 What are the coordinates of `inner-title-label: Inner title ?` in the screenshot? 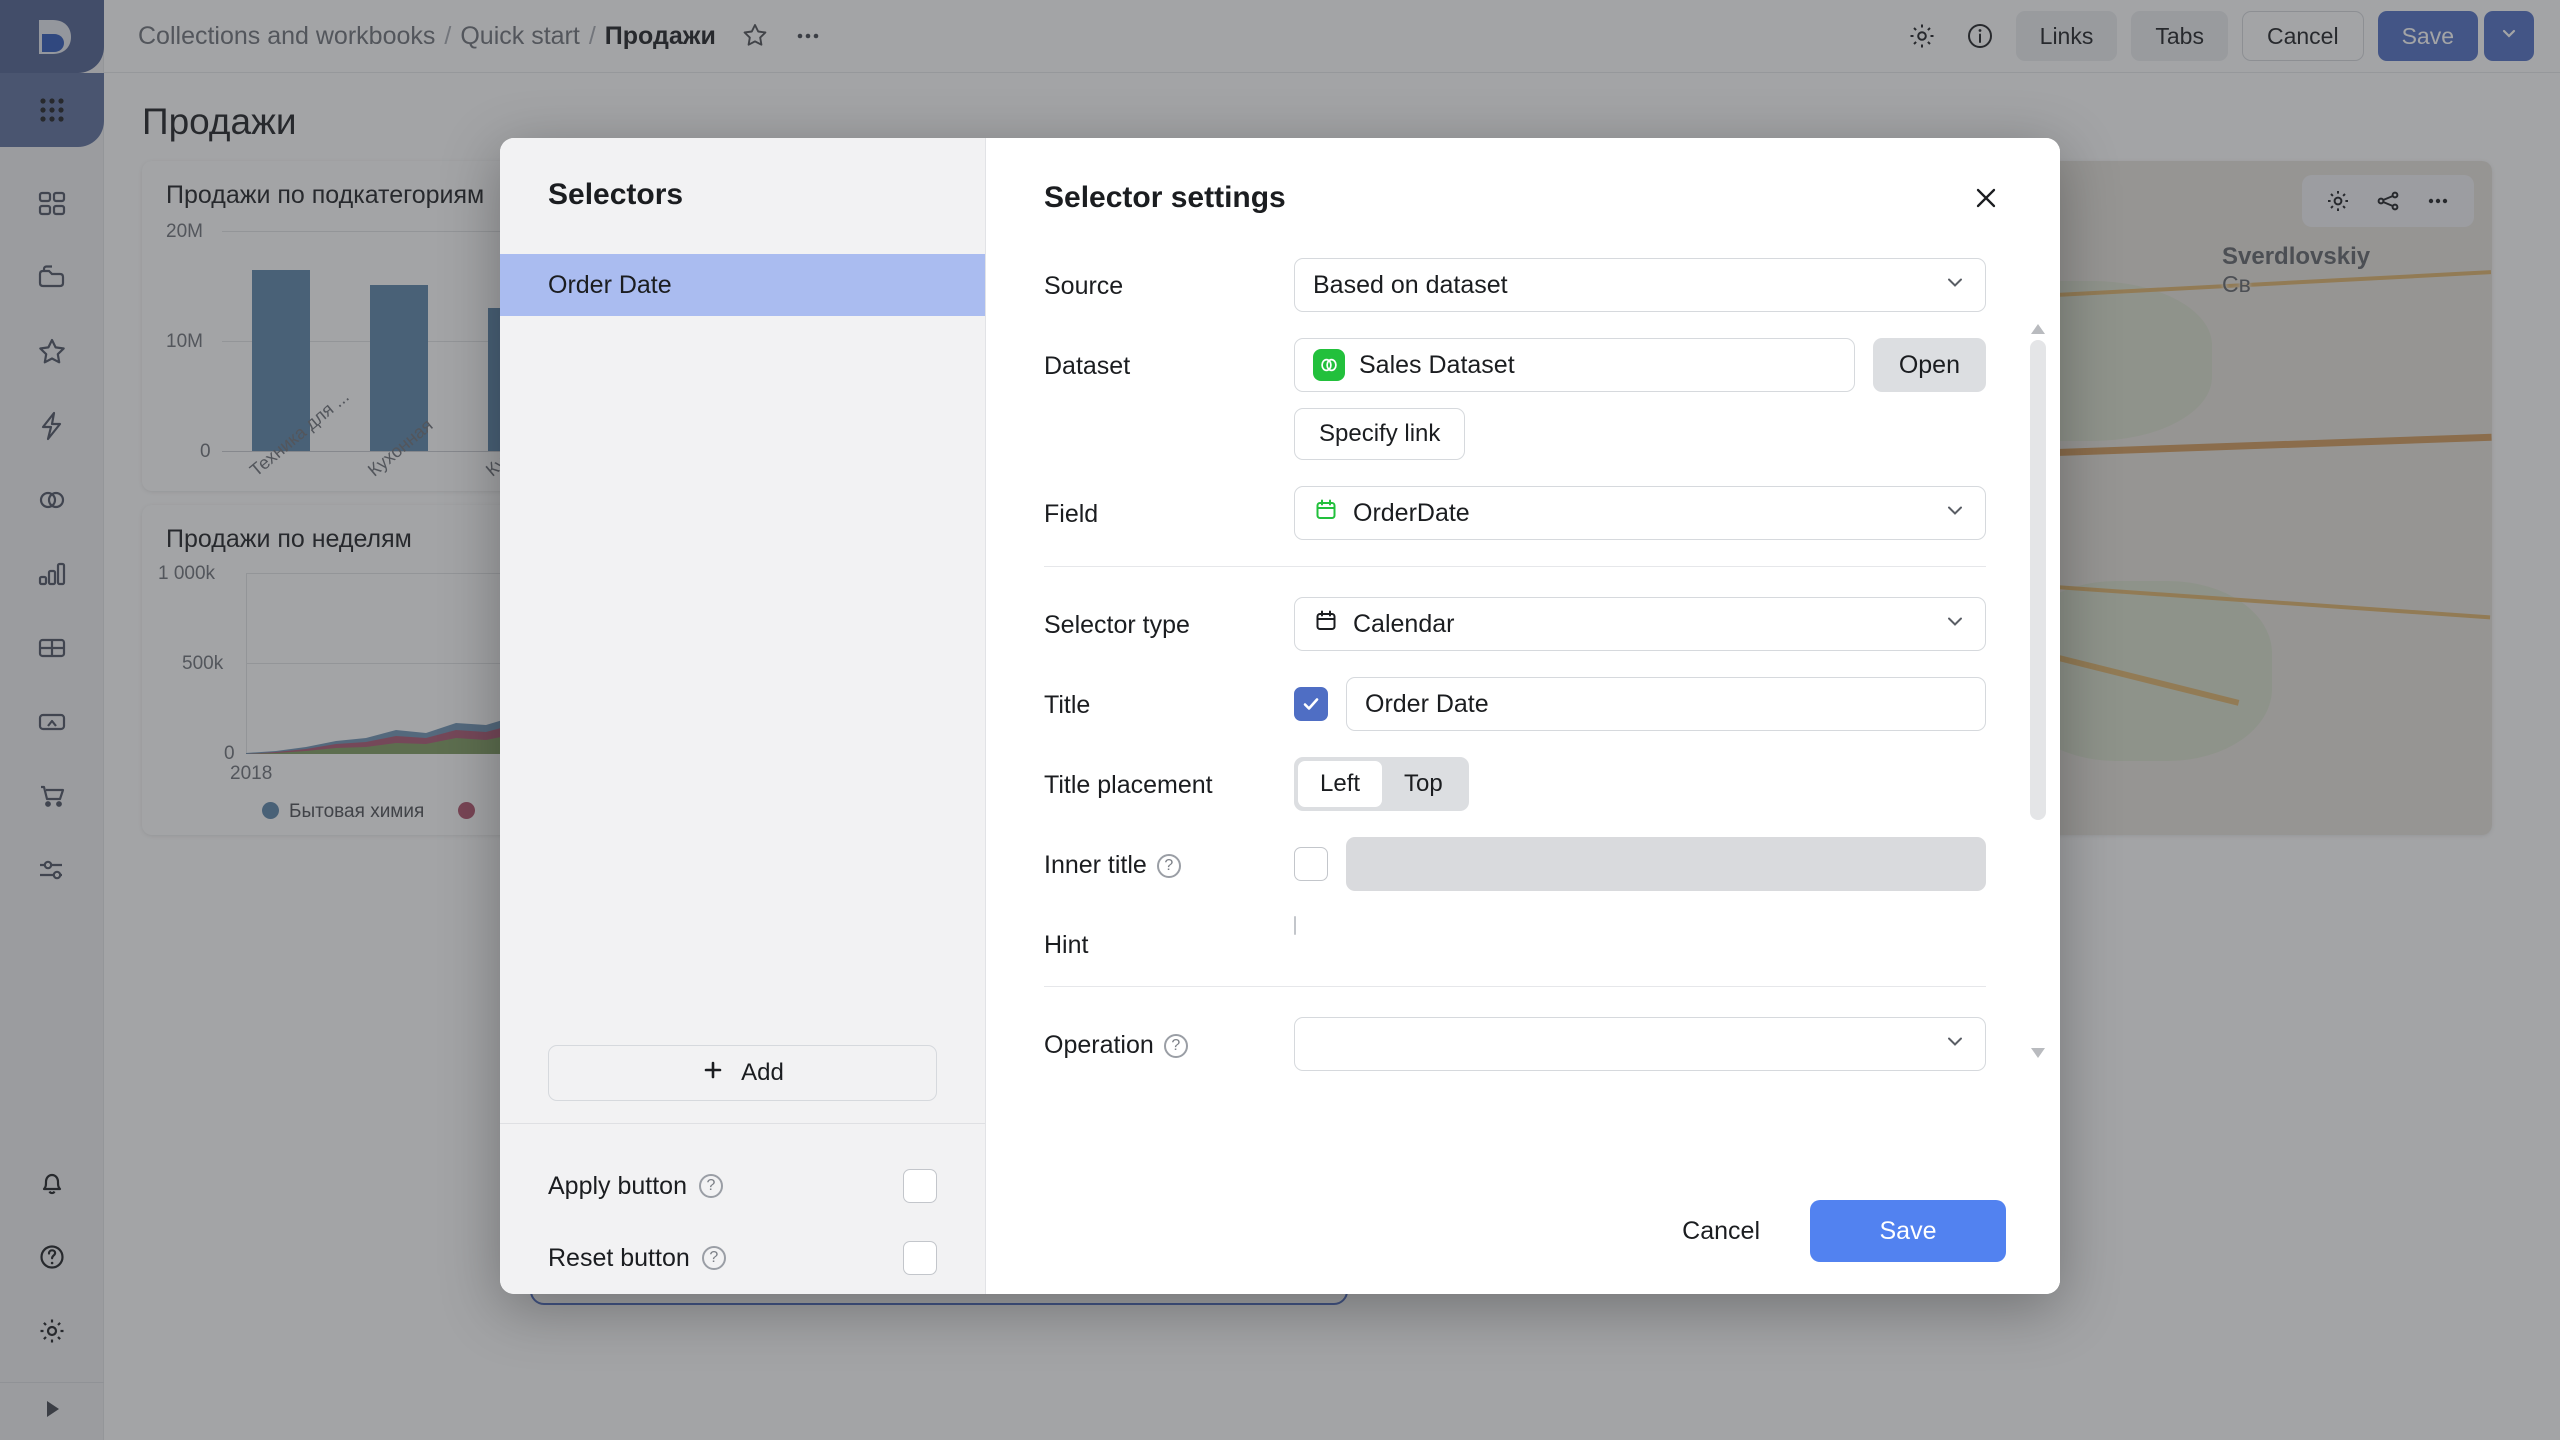 It's located at (1169, 858).